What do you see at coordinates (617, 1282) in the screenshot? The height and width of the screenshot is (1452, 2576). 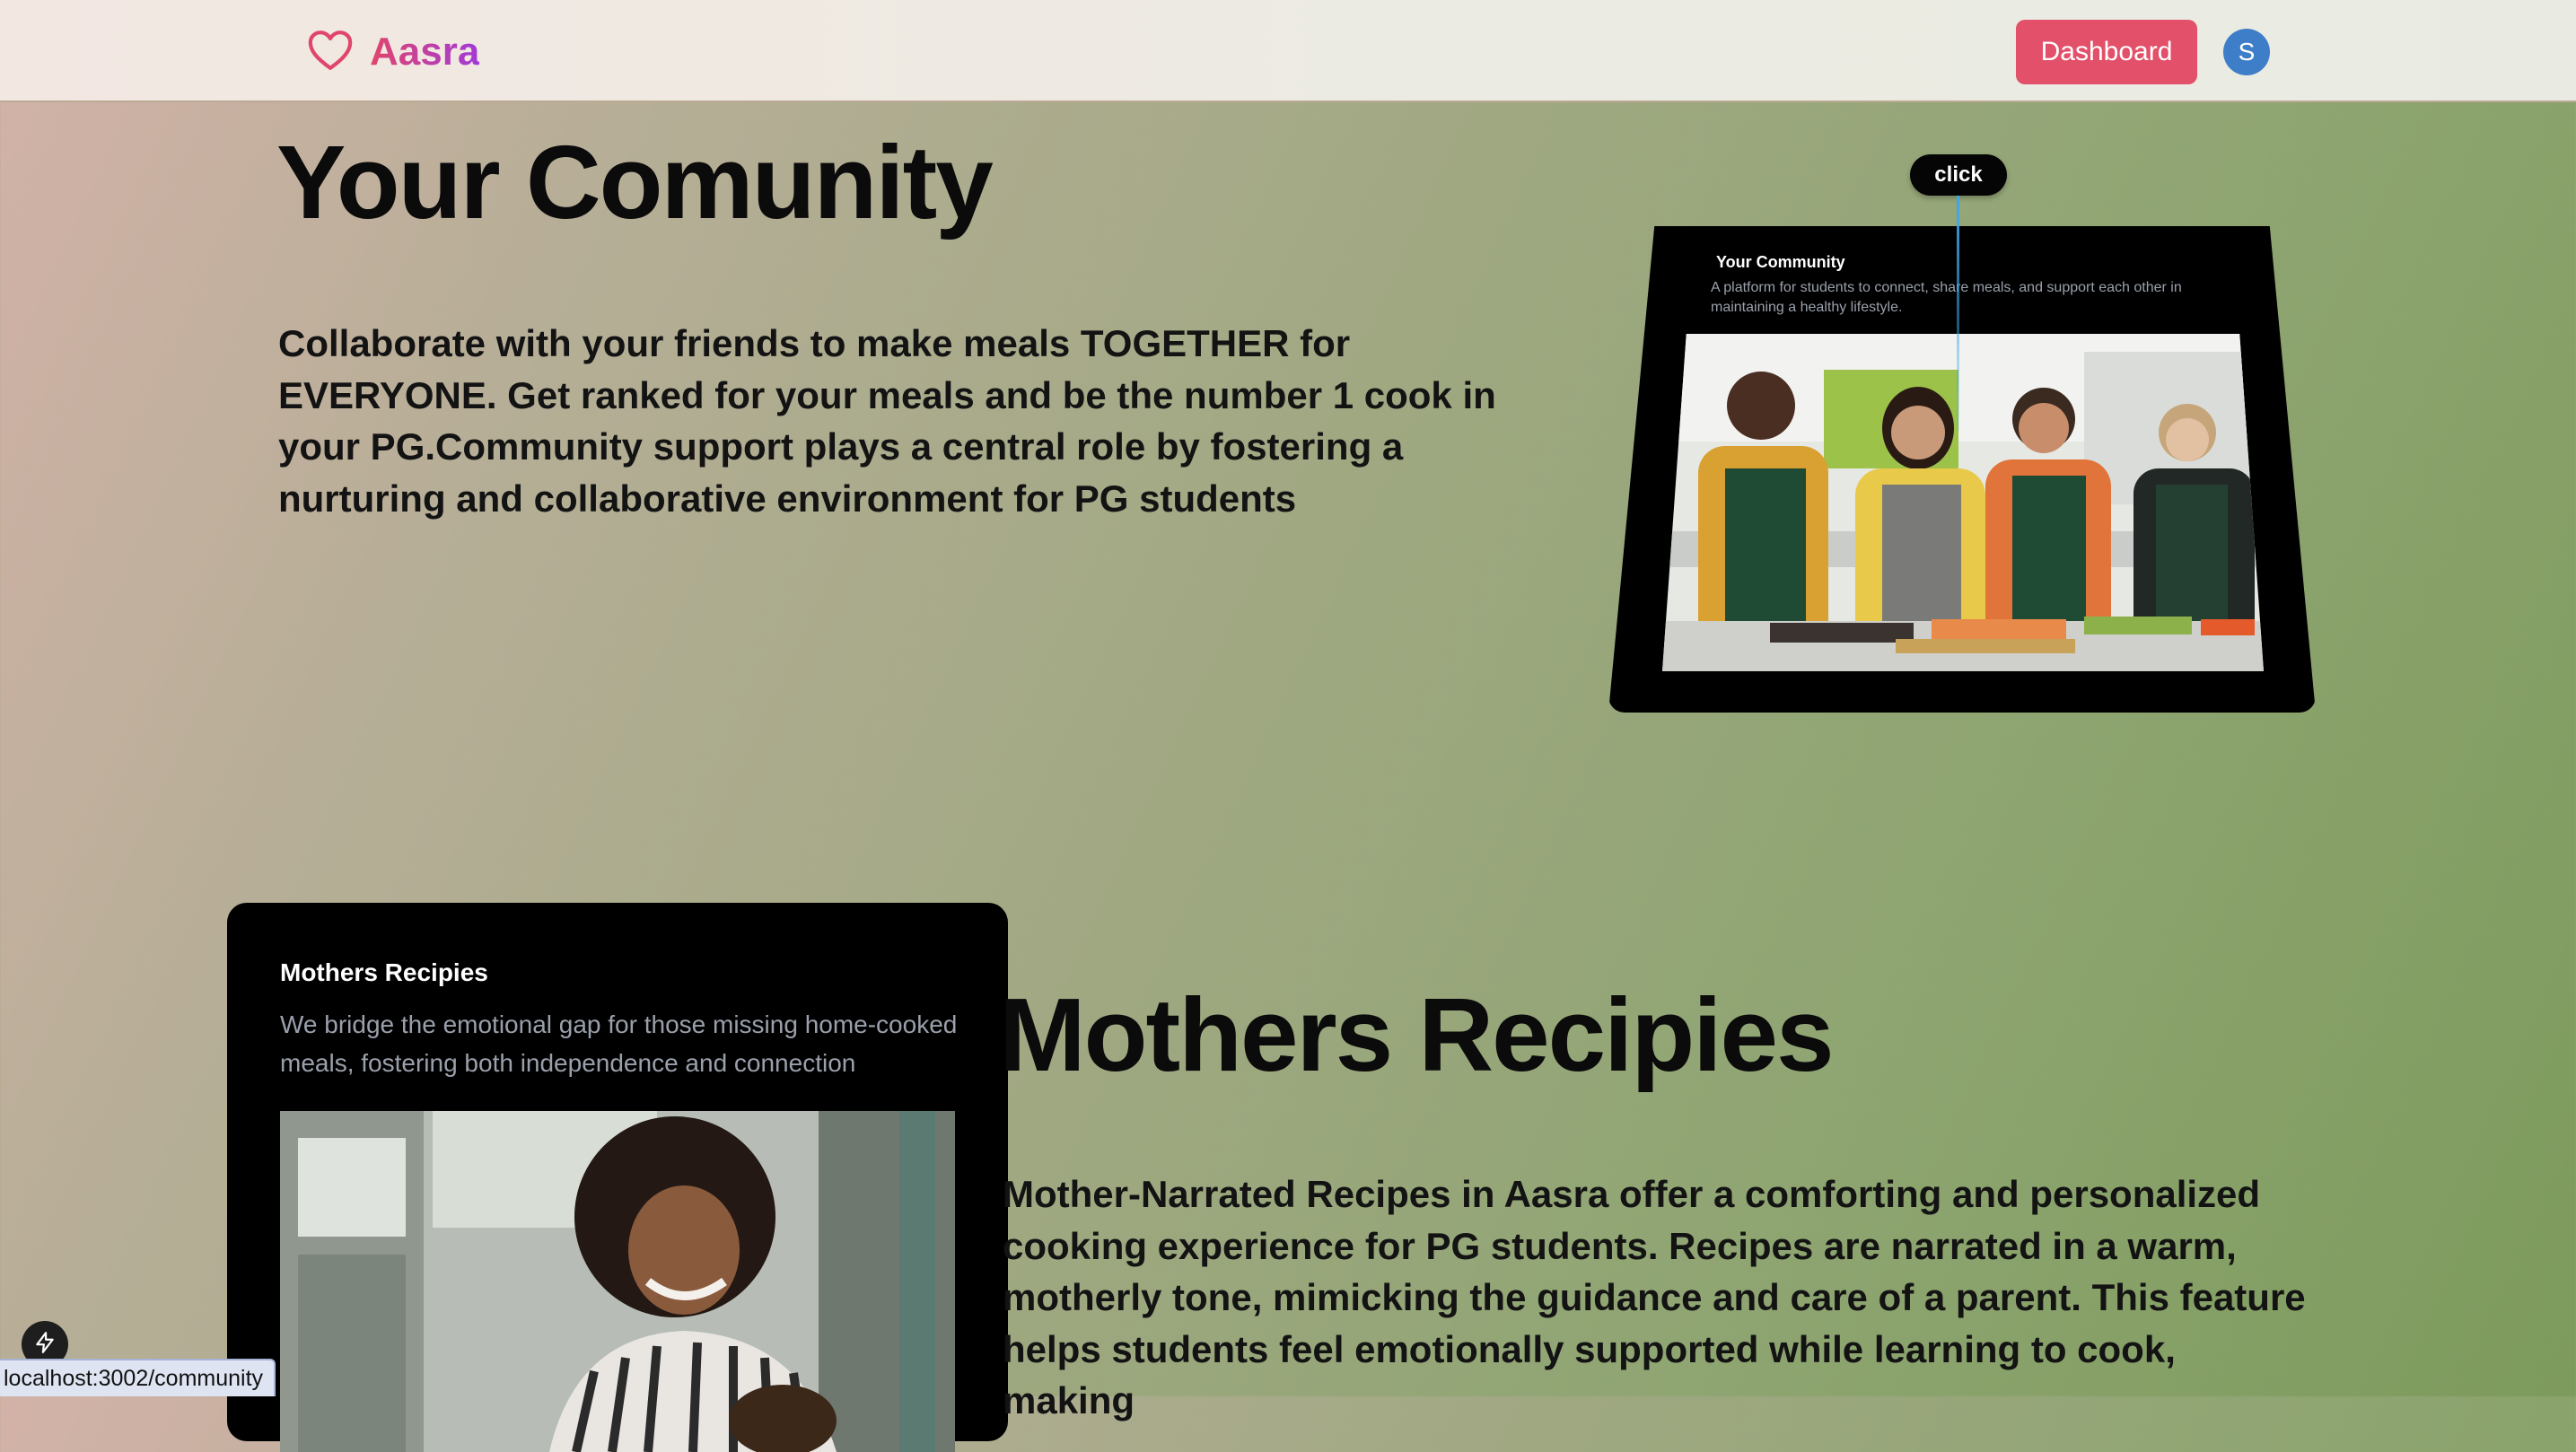 I see `mother-cooking-photo` at bounding box center [617, 1282].